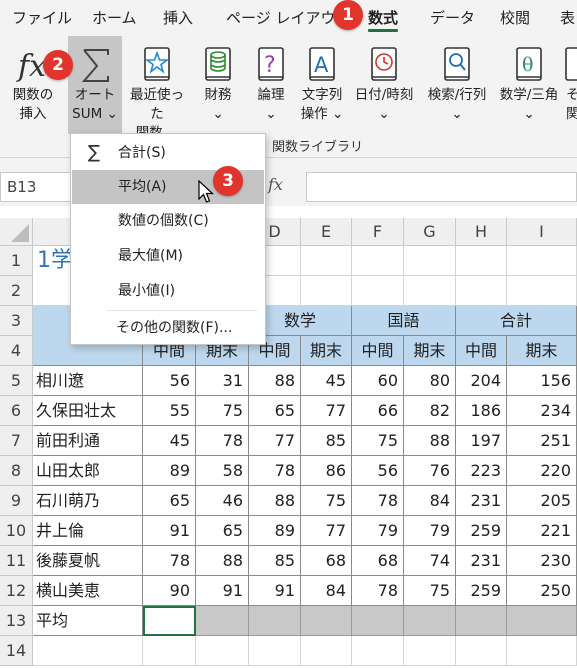 Image resolution: width=577 pixels, height=668 pixels. I want to click on row-header-8: 8, so click(16, 471).